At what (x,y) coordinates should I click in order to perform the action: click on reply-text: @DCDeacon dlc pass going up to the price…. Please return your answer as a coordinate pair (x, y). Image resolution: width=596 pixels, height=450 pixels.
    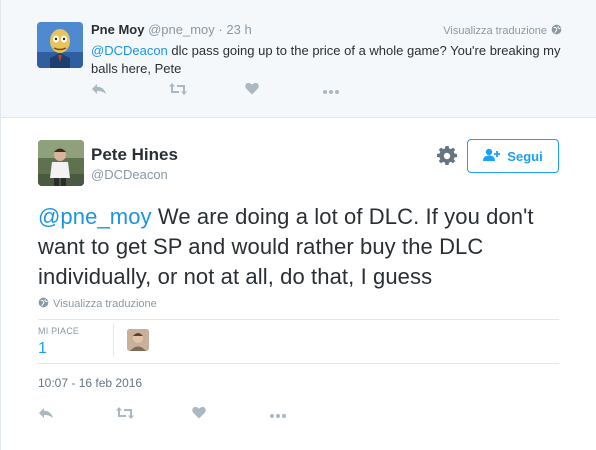
    Looking at the image, I should click on (331, 60).